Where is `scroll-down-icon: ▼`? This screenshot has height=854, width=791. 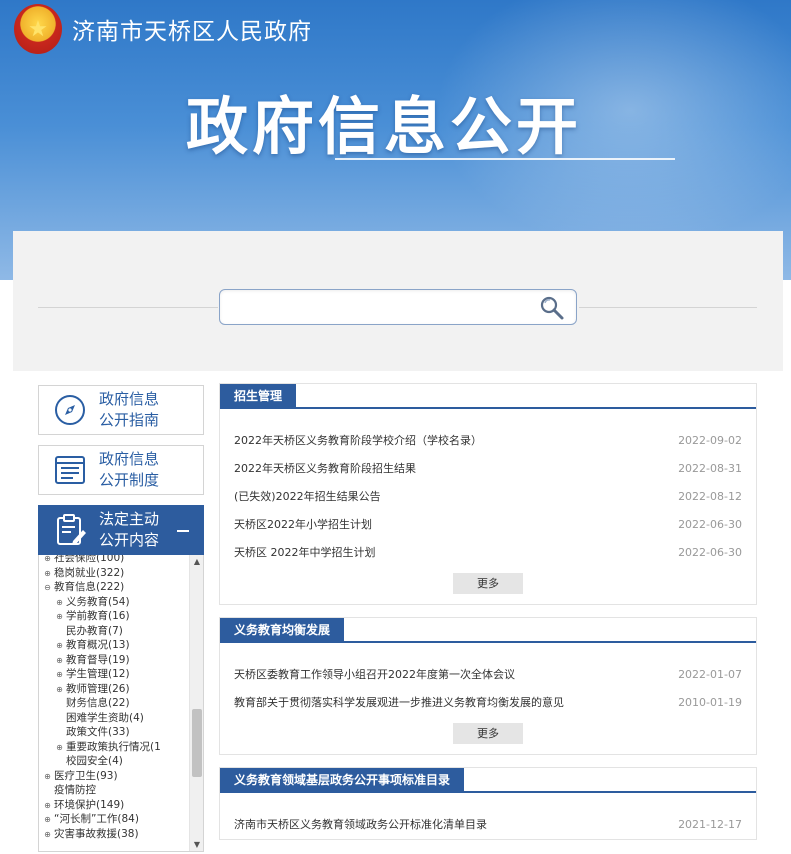 scroll-down-icon: ▼ is located at coordinates (196, 844).